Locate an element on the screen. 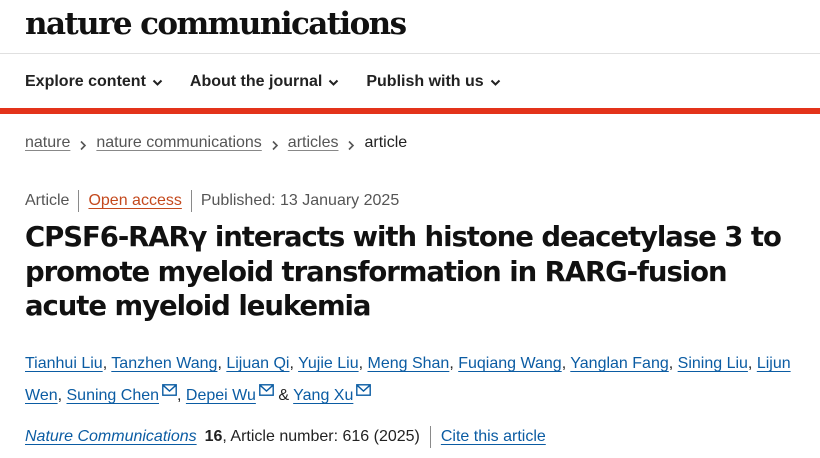 The image size is (820, 458). published-date: Published: 13 January 2025 is located at coordinates (300, 200).